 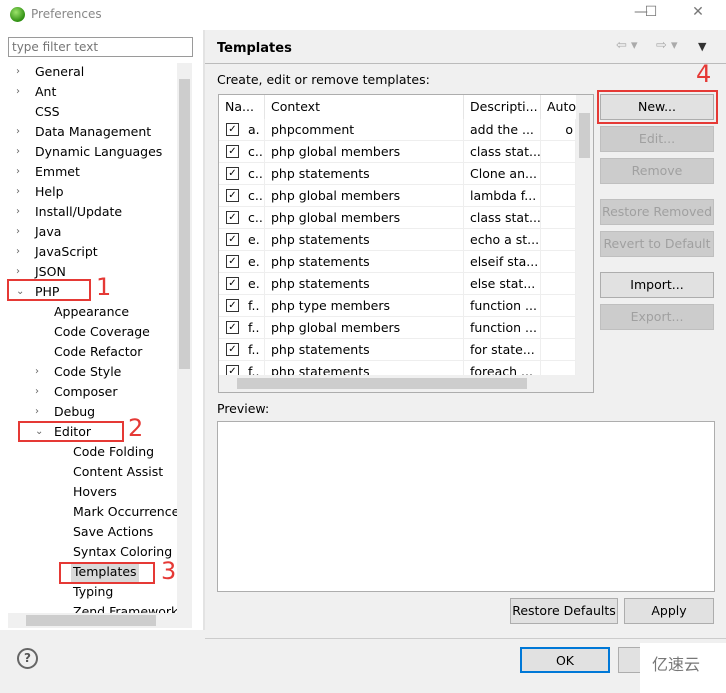 What do you see at coordinates (66, 14) in the screenshot?
I see `window-title: Preferences` at bounding box center [66, 14].